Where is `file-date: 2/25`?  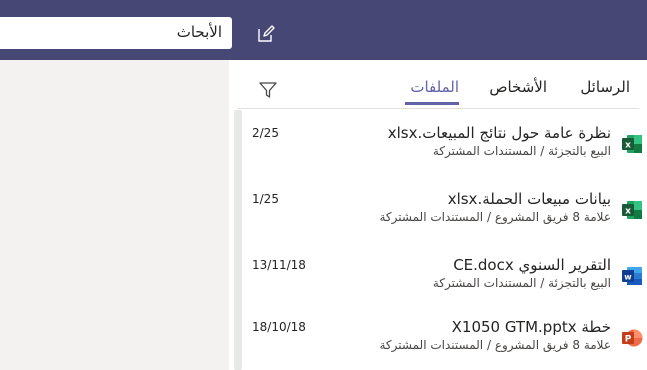 file-date: 2/25 is located at coordinates (265, 133).